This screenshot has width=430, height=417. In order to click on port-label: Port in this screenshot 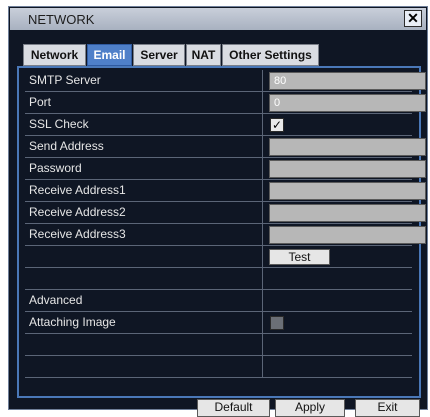, I will do `click(40, 102)`.